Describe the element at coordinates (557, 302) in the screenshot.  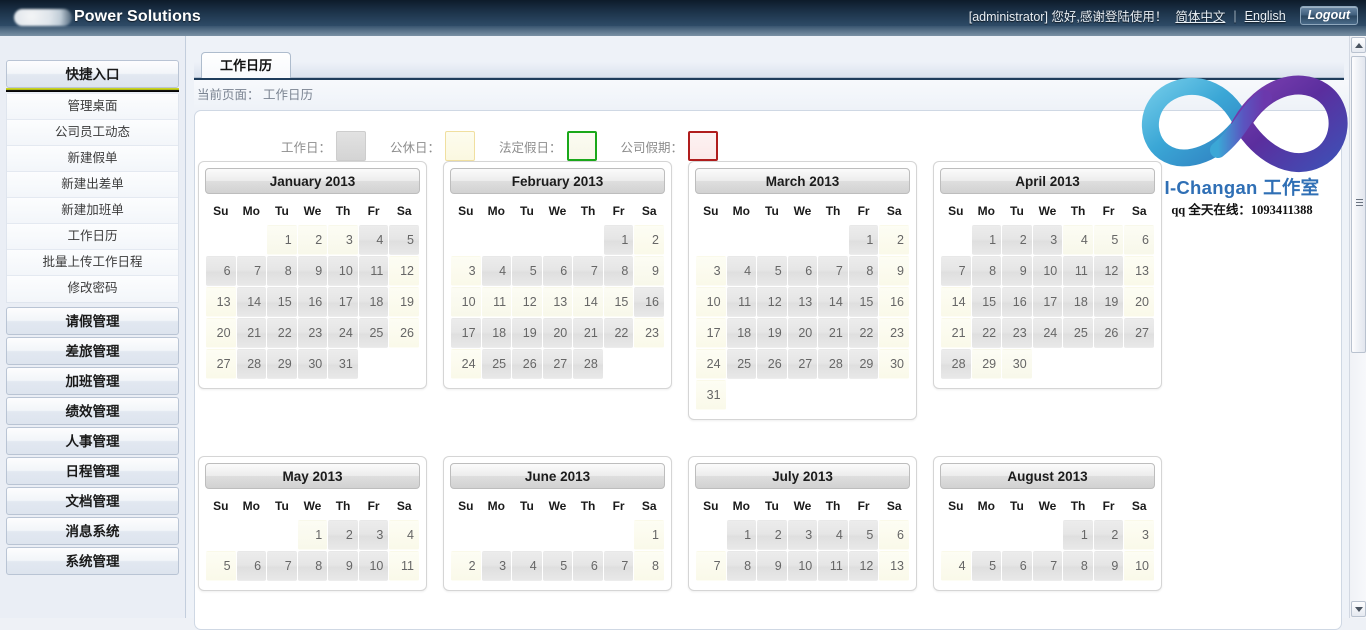
I see `calendar-day-legal: 13` at that location.